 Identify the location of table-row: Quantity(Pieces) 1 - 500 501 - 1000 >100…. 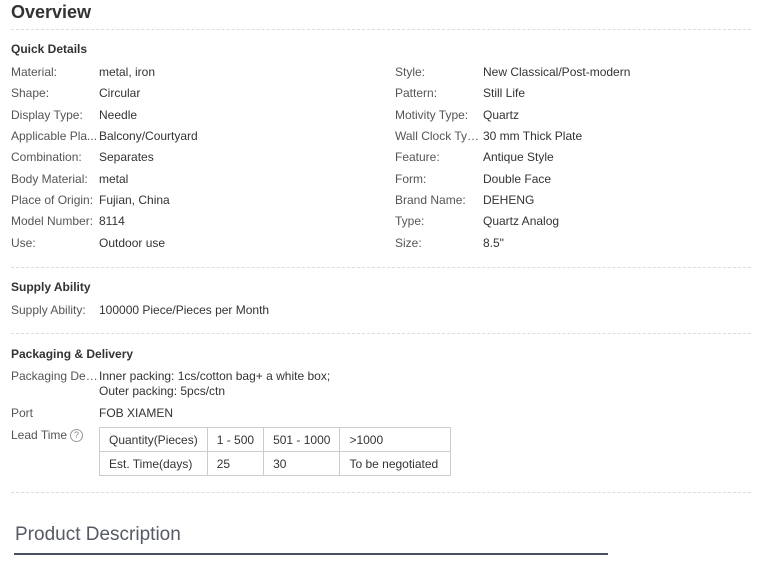
(275, 439).